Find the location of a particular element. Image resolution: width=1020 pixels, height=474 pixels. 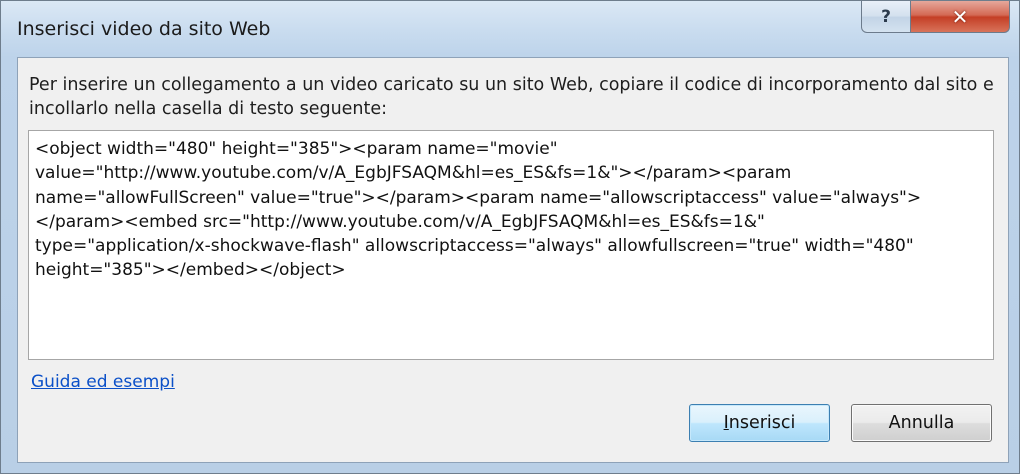

close-button: ✕ is located at coordinates (960, 17).